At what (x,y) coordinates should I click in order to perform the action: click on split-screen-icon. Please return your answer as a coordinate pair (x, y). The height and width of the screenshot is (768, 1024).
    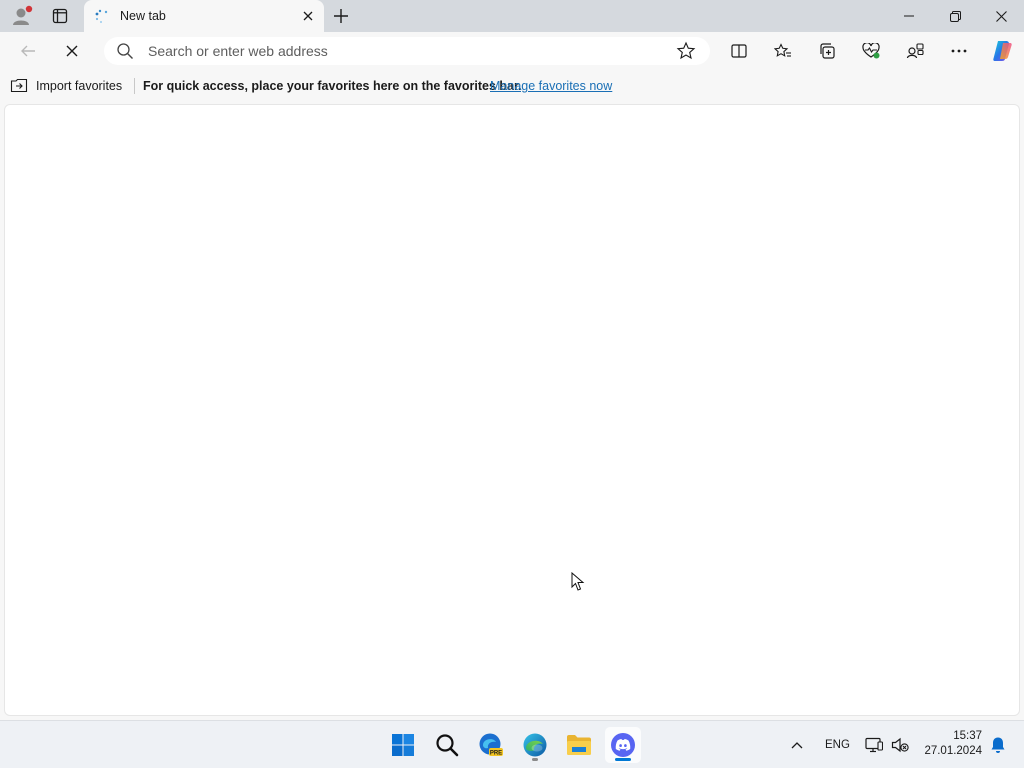
    Looking at the image, I should click on (739, 51).